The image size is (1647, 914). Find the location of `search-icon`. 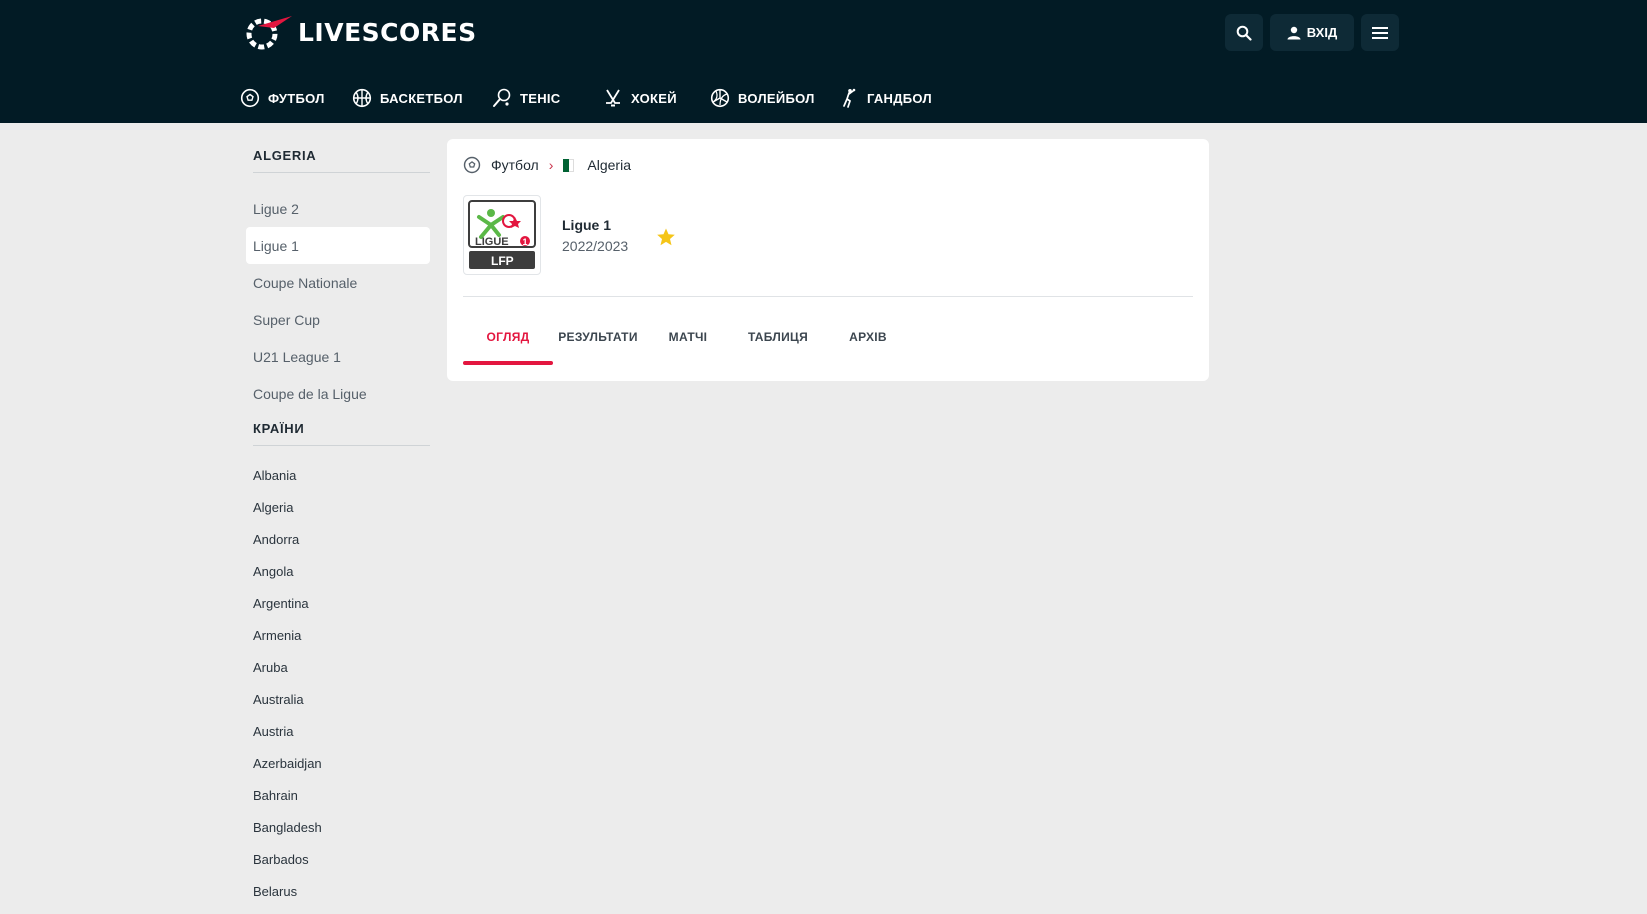

search-icon is located at coordinates (1244, 33).